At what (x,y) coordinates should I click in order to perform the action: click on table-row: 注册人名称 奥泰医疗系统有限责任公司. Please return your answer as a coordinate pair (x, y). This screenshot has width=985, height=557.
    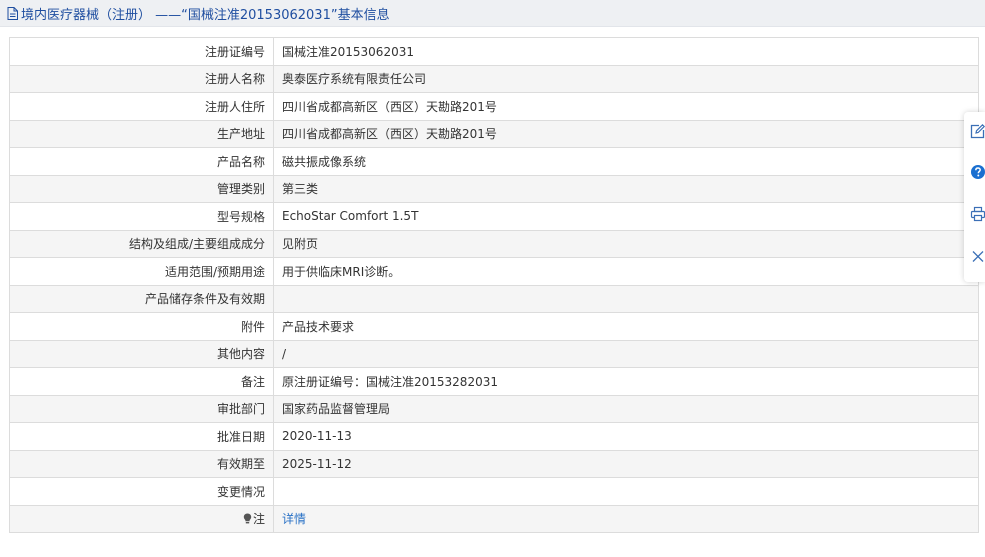
    Looking at the image, I should click on (494, 78).